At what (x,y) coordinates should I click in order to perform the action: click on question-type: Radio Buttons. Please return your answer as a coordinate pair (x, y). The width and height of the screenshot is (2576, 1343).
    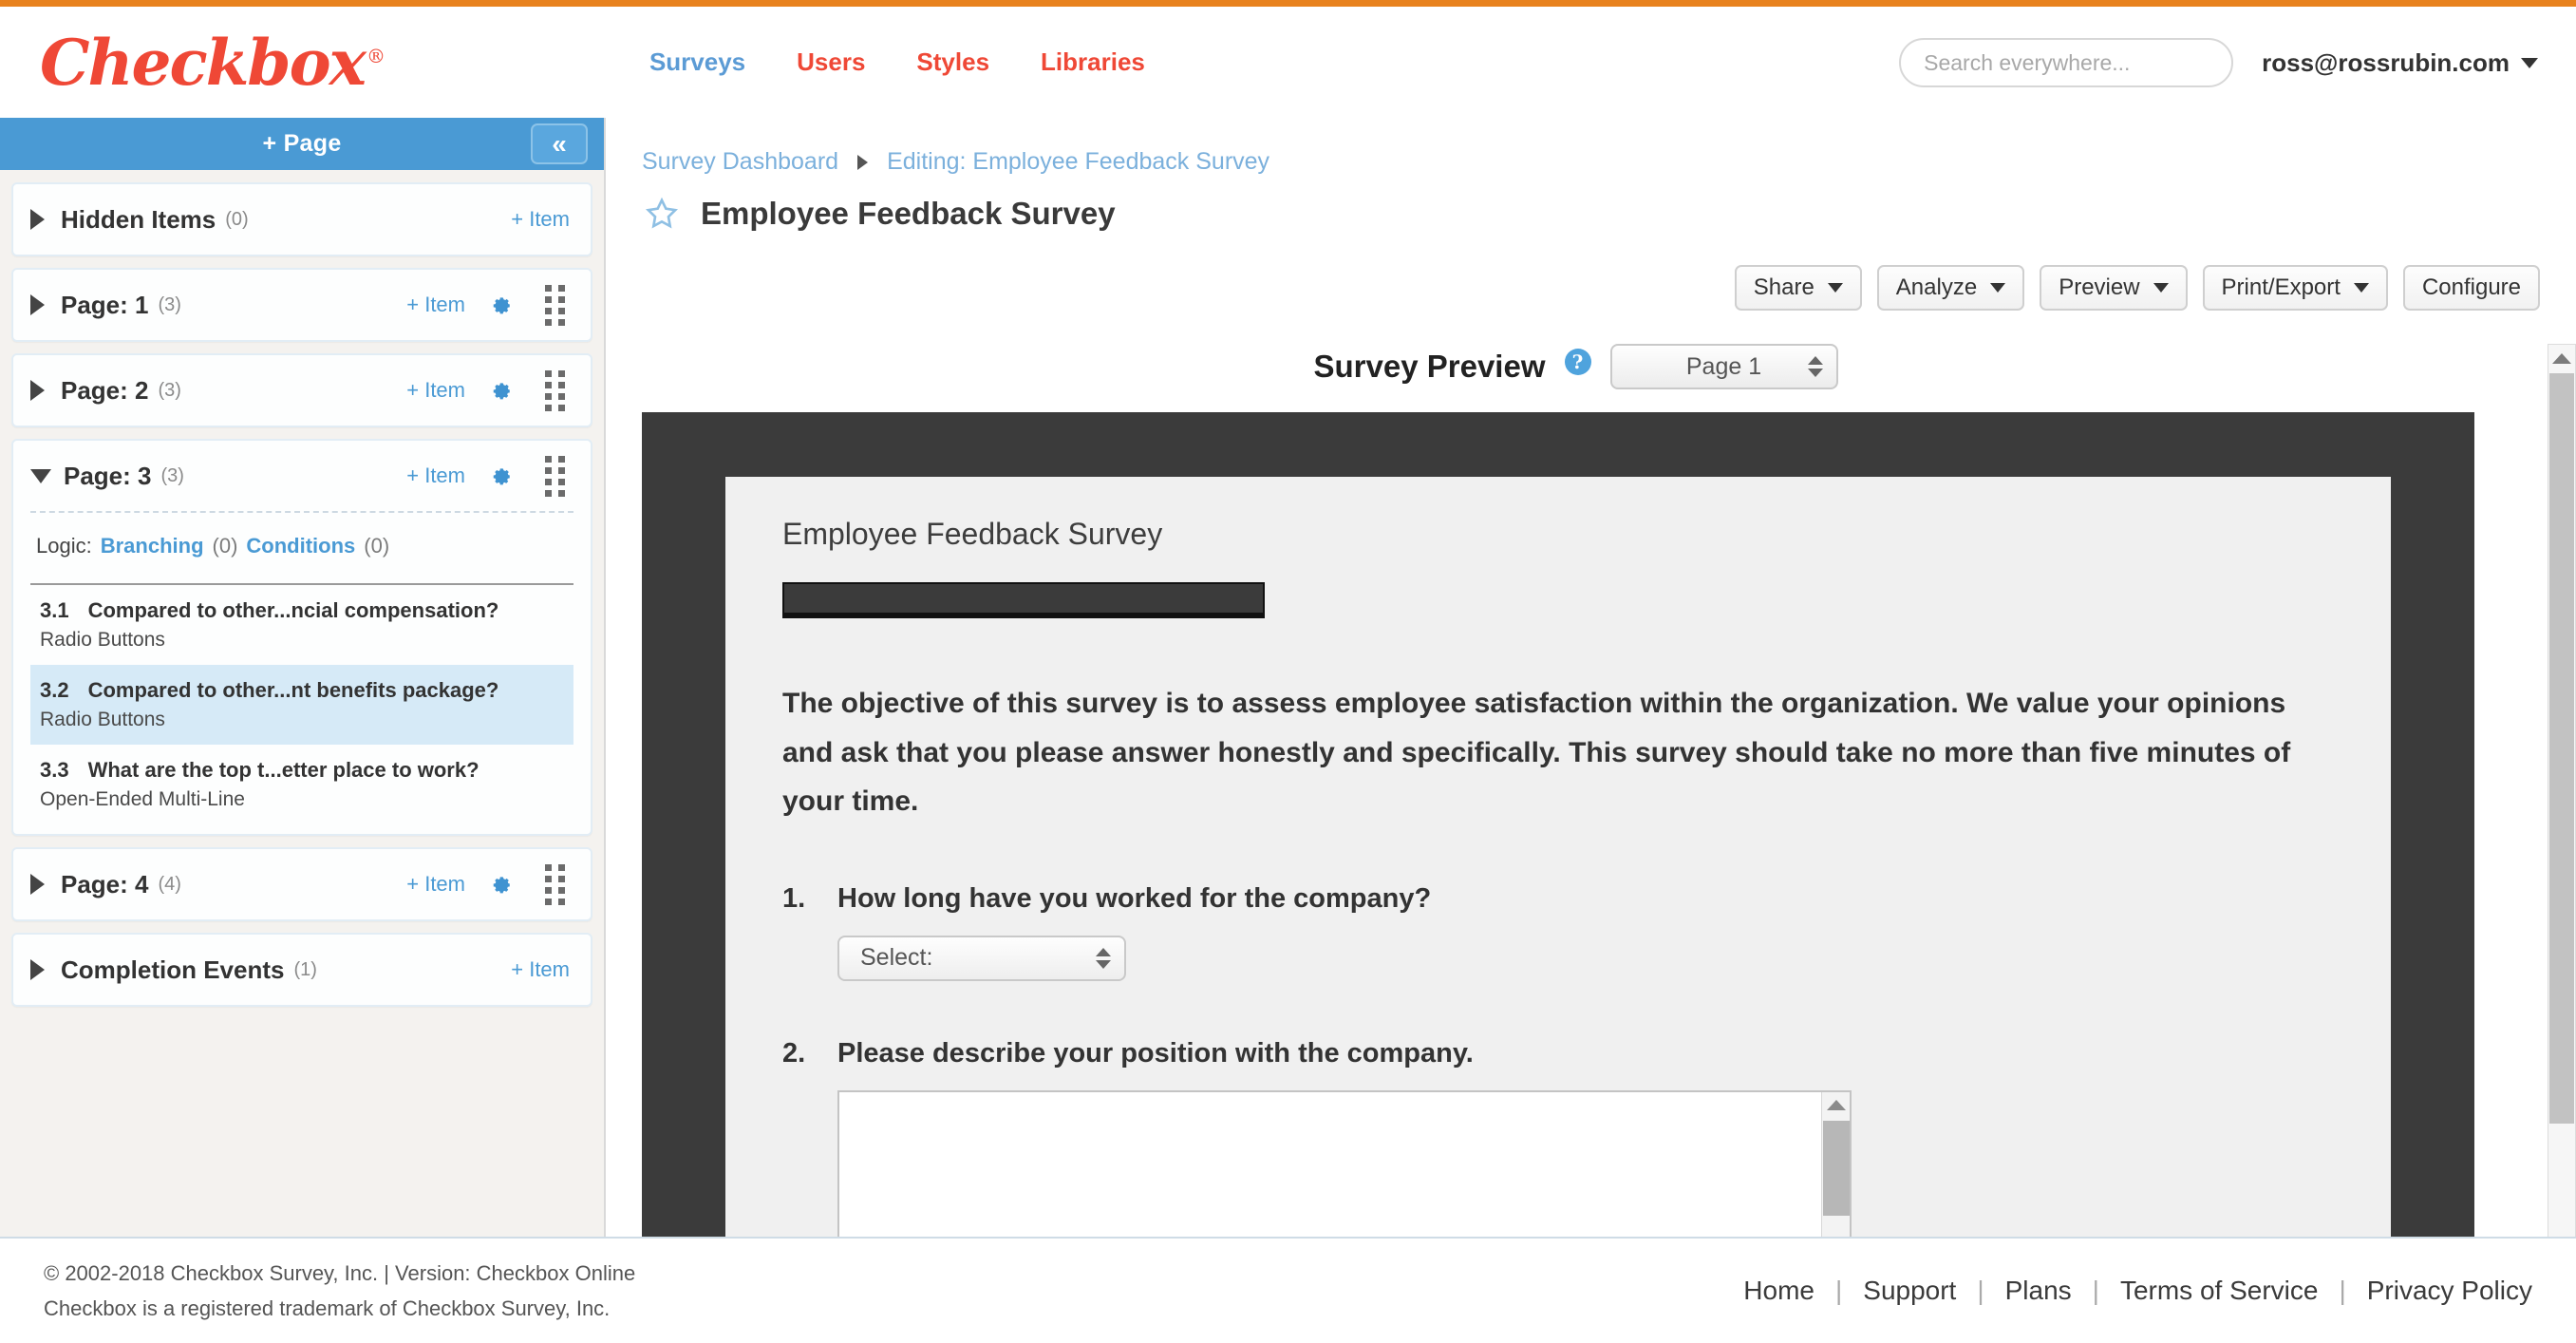
    Looking at the image, I should click on (102, 720).